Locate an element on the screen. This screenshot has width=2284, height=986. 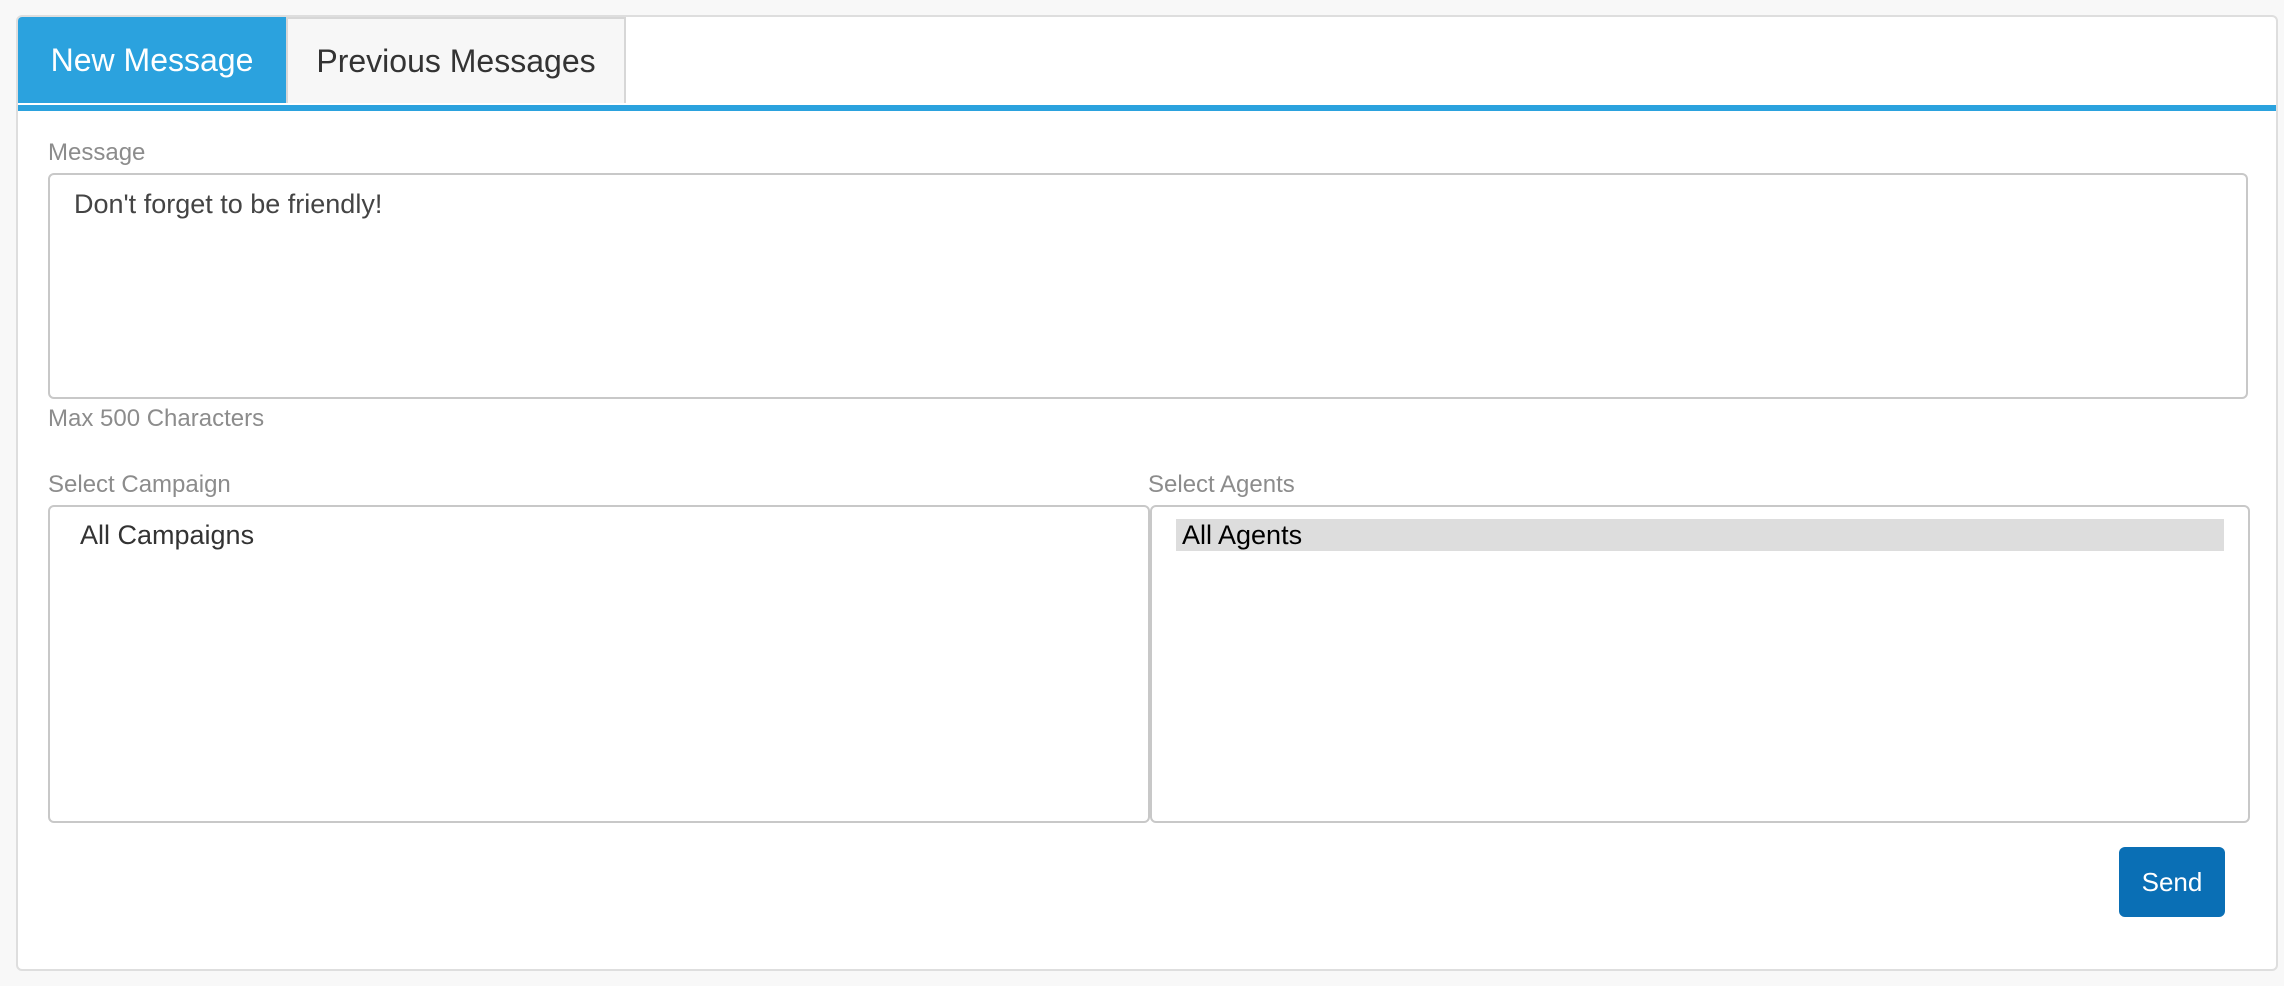
tab-previous-messages: Previous Messages is located at coordinates (456, 60).